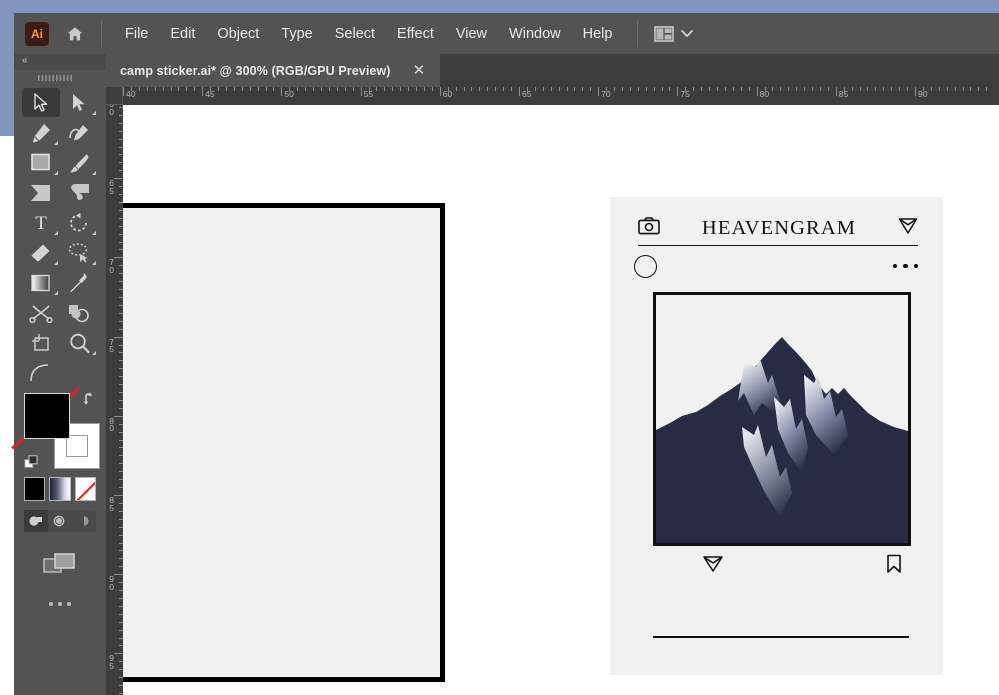 This screenshot has height=695, width=999. I want to click on screen-mode-button, so click(60, 564).